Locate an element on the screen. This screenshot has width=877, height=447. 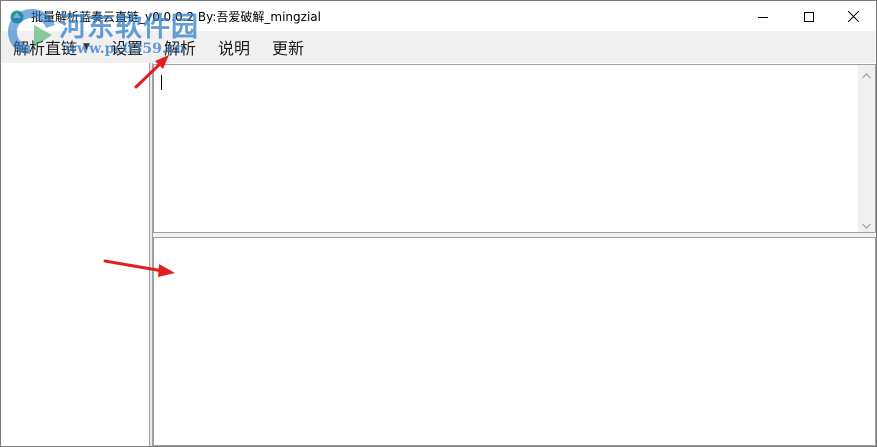
menu-settings-label: 设置 is located at coordinates (127, 48).